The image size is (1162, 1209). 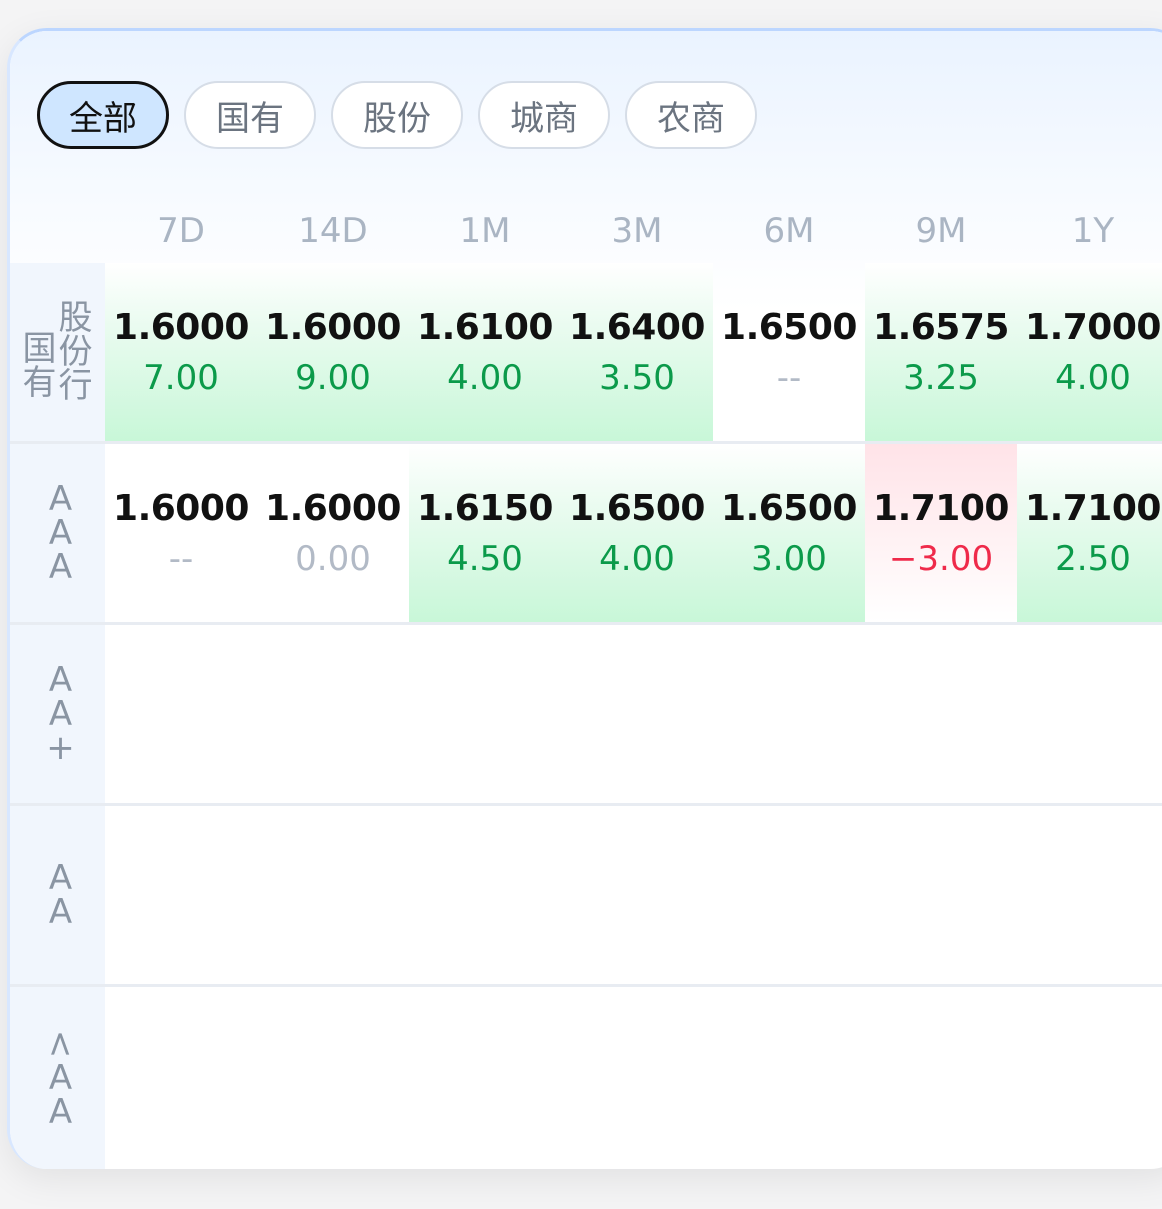 What do you see at coordinates (485, 327) in the screenshot?
I see `rate-value: 1.6100` at bounding box center [485, 327].